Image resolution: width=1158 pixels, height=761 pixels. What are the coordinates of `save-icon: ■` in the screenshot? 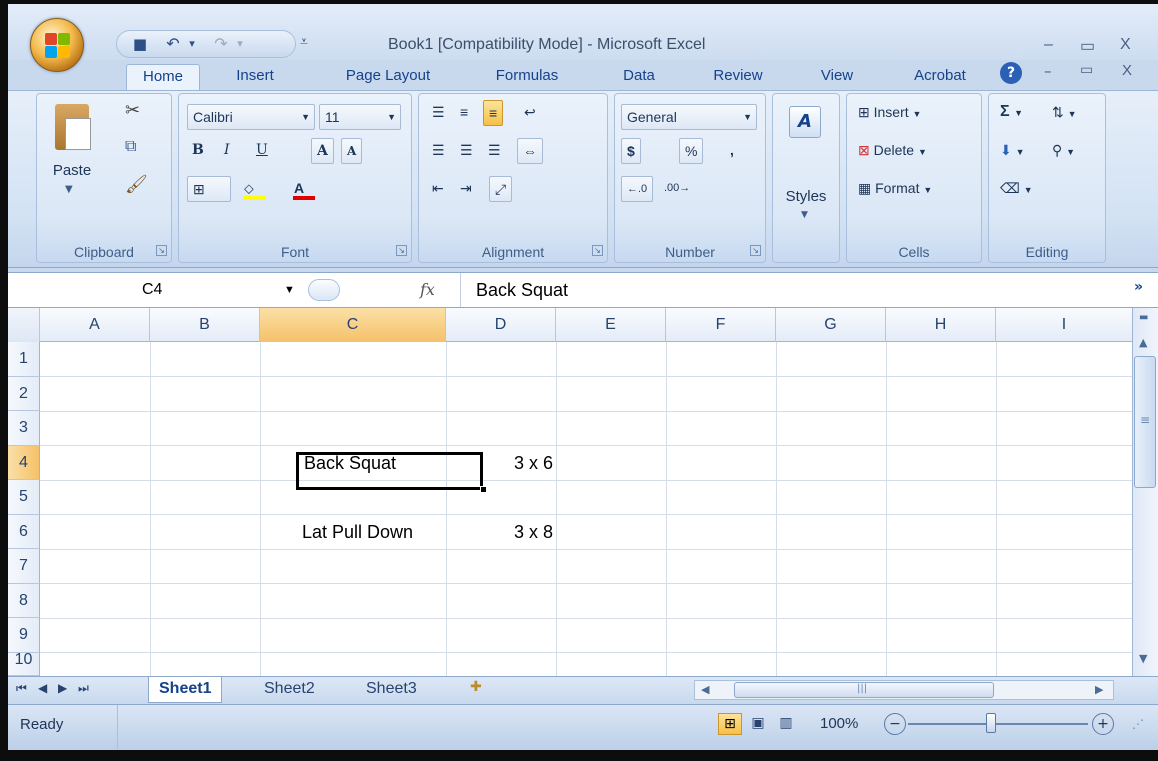 It's located at (140, 44).